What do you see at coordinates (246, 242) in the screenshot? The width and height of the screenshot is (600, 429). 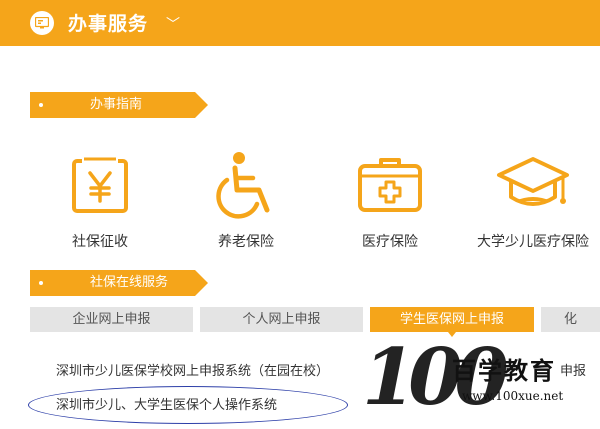 I see `service-label: 养老保险` at bounding box center [246, 242].